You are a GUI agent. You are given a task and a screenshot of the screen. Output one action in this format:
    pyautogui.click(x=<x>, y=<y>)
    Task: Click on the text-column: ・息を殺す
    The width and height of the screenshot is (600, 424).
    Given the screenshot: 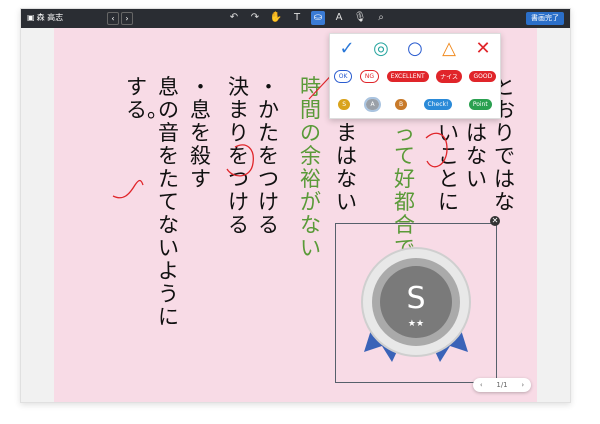 What is the action you would take?
    pyautogui.click(x=200, y=133)
    